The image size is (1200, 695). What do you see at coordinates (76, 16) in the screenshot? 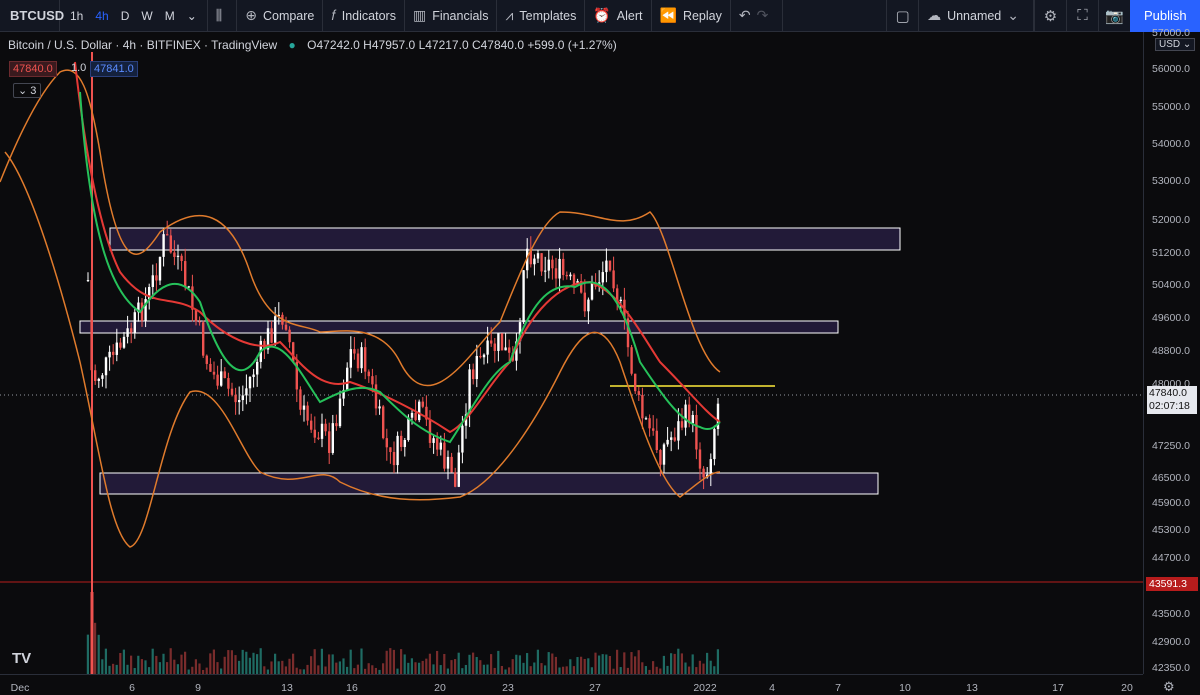
I see `interval-1h: 1h` at bounding box center [76, 16].